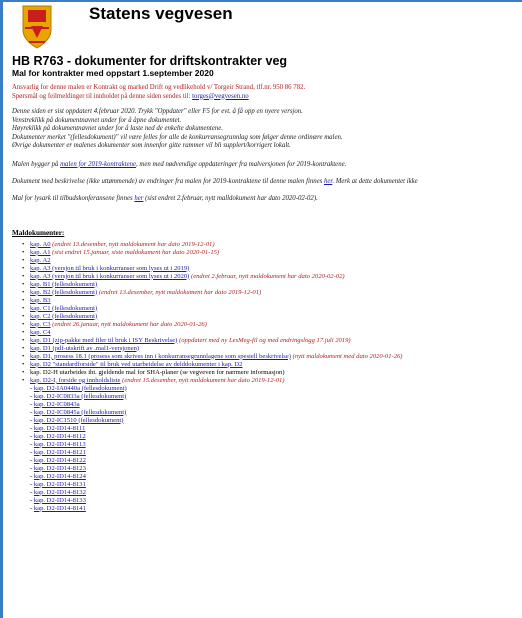 Image resolution: width=522 pixels, height=618 pixels. I want to click on subdocument-link: kap. D2-ID14-8121, so click(60, 452).